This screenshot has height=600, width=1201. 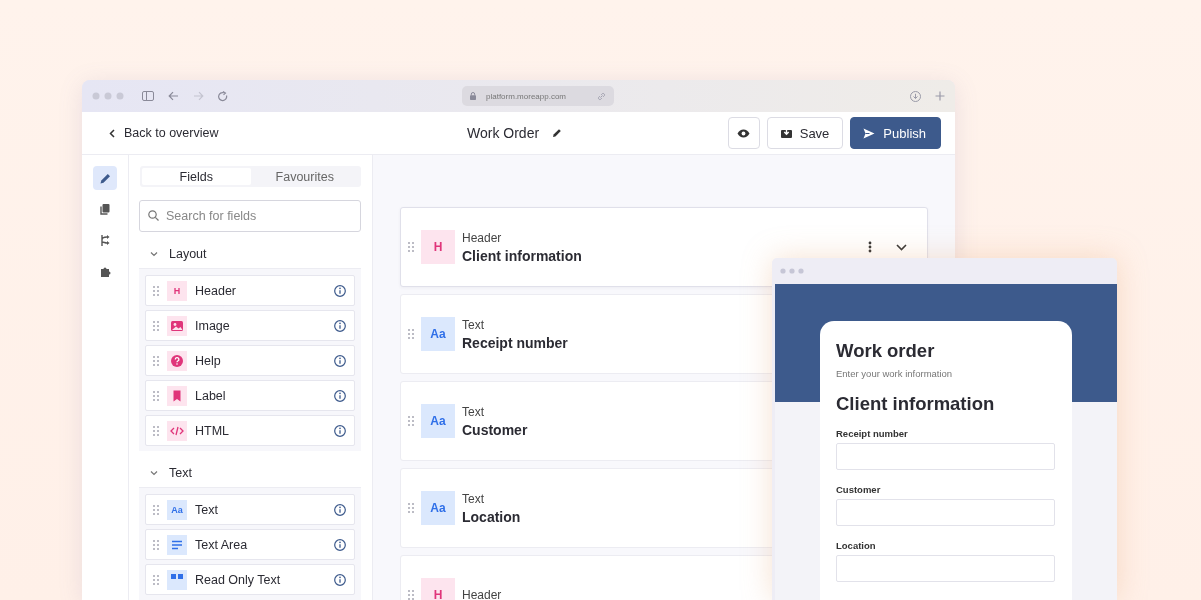 I want to click on help-icon, so click(x=177, y=360).